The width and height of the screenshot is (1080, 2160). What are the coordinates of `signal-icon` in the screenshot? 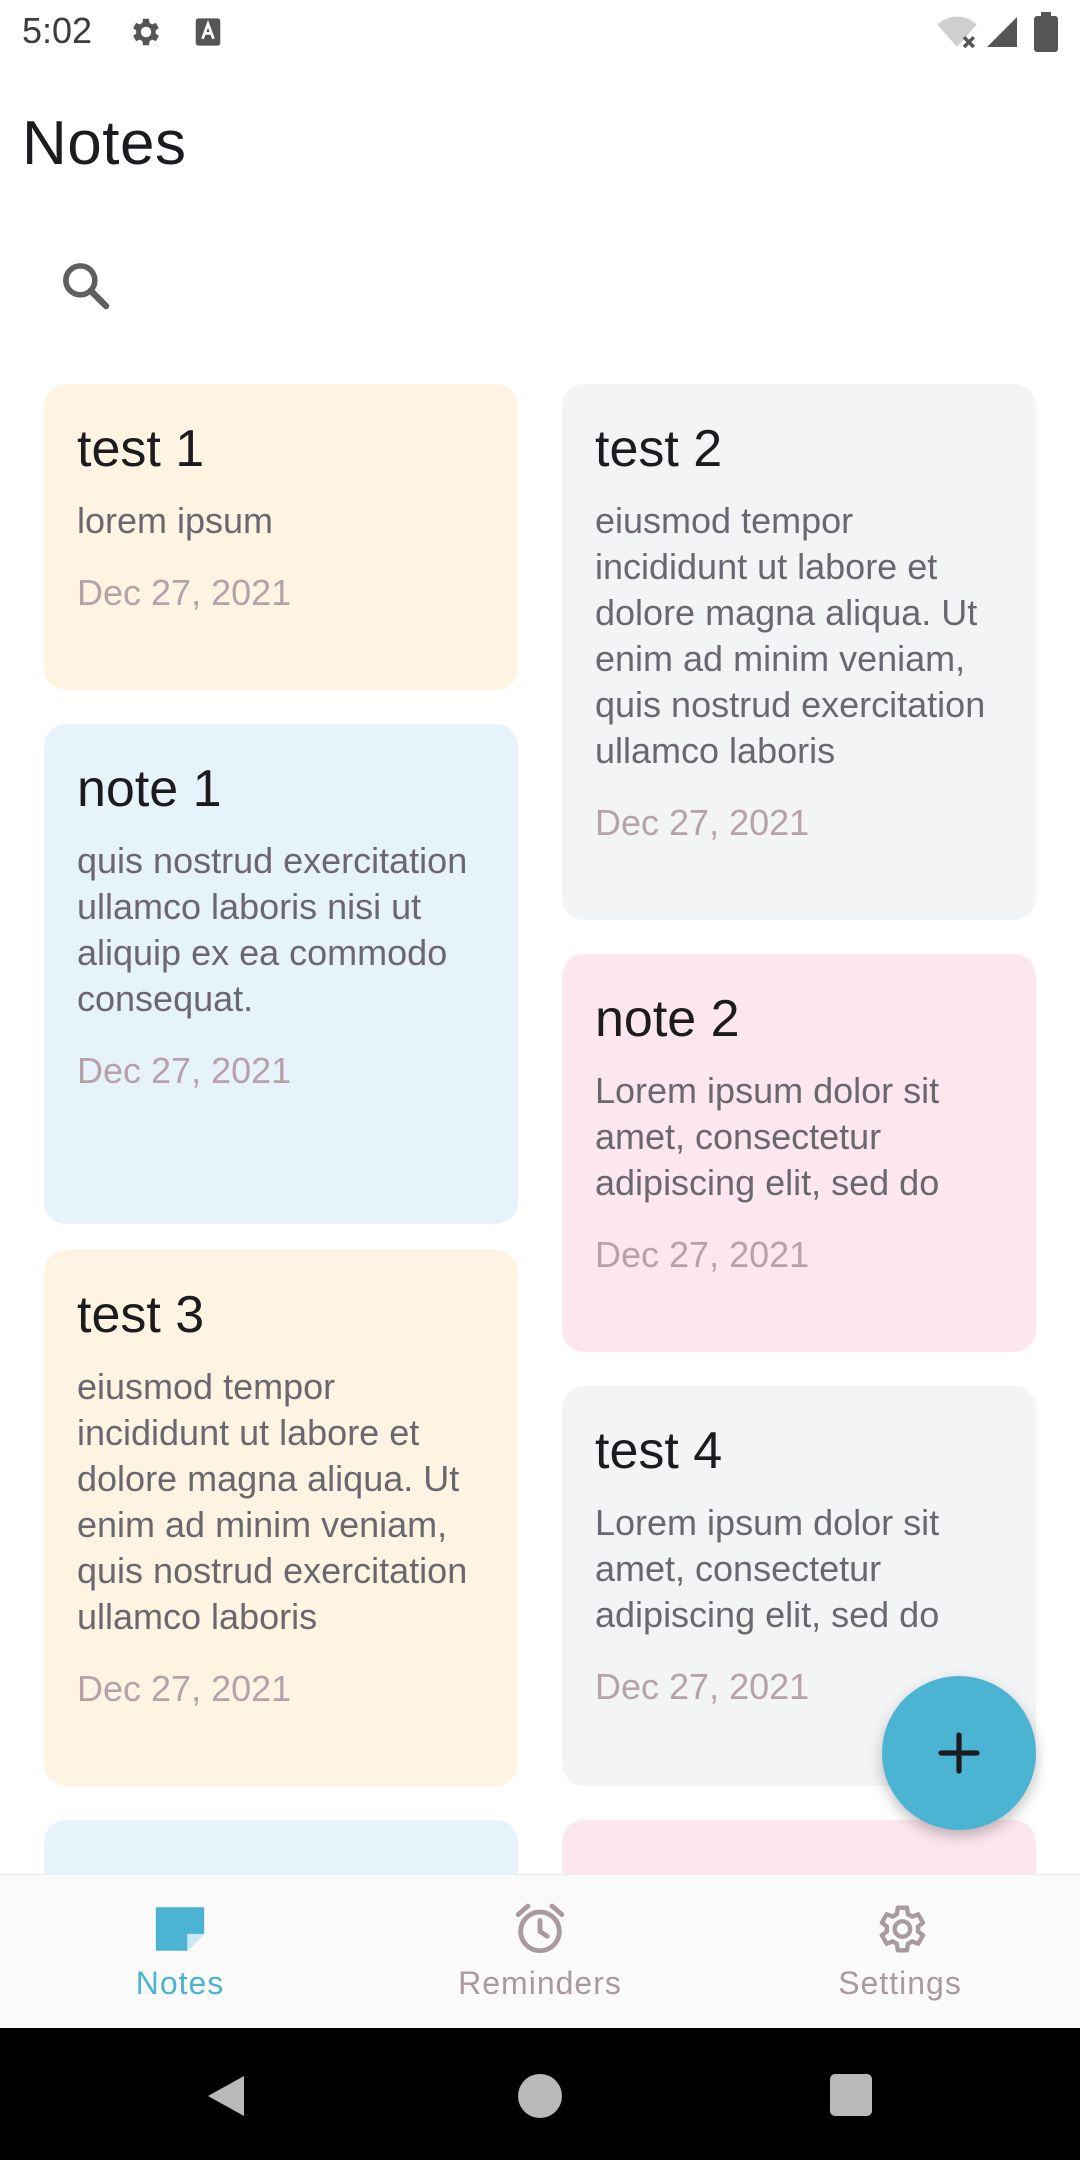 It's located at (1002, 32).